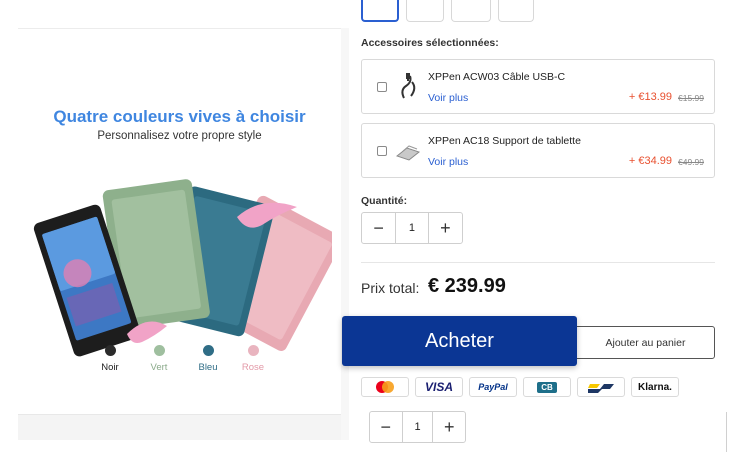 This screenshot has width=750, height=470. Describe the element at coordinates (110, 359) in the screenshot. I see `color-option-noir: Noir` at that location.